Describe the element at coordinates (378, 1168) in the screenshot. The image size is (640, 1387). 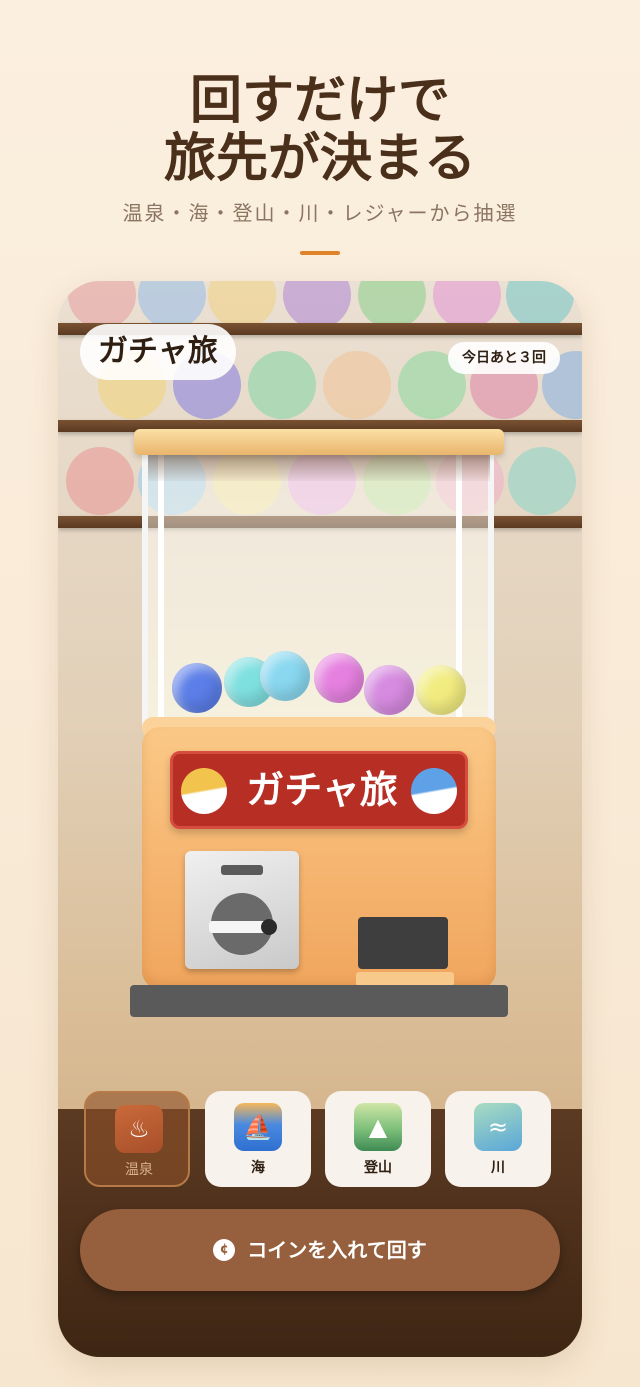
I see `category-label: 登山` at that location.